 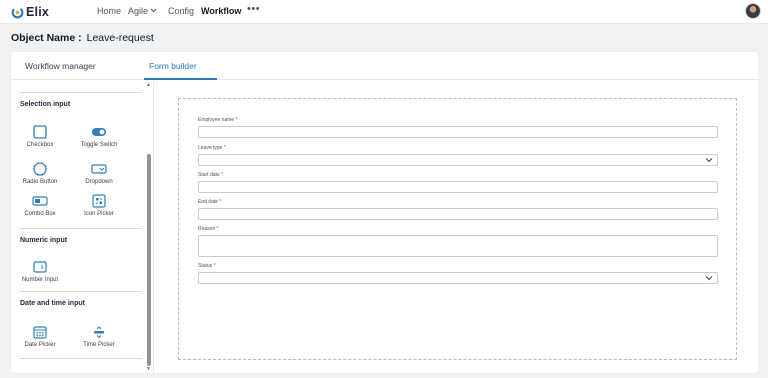 What do you see at coordinates (384, 12) in the screenshot?
I see `top-navbar: Elix Home Agile Config Workflow •••` at bounding box center [384, 12].